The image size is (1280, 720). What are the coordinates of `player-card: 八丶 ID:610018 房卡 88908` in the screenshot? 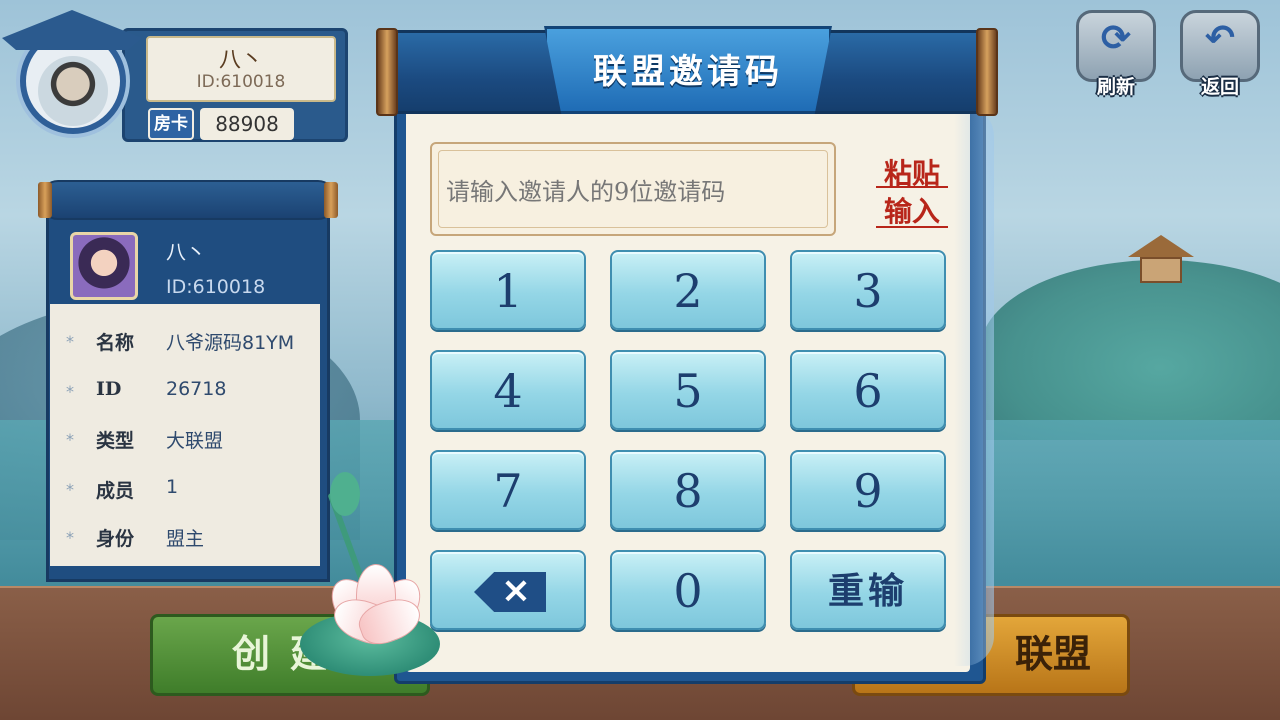 It's located at (175, 76).